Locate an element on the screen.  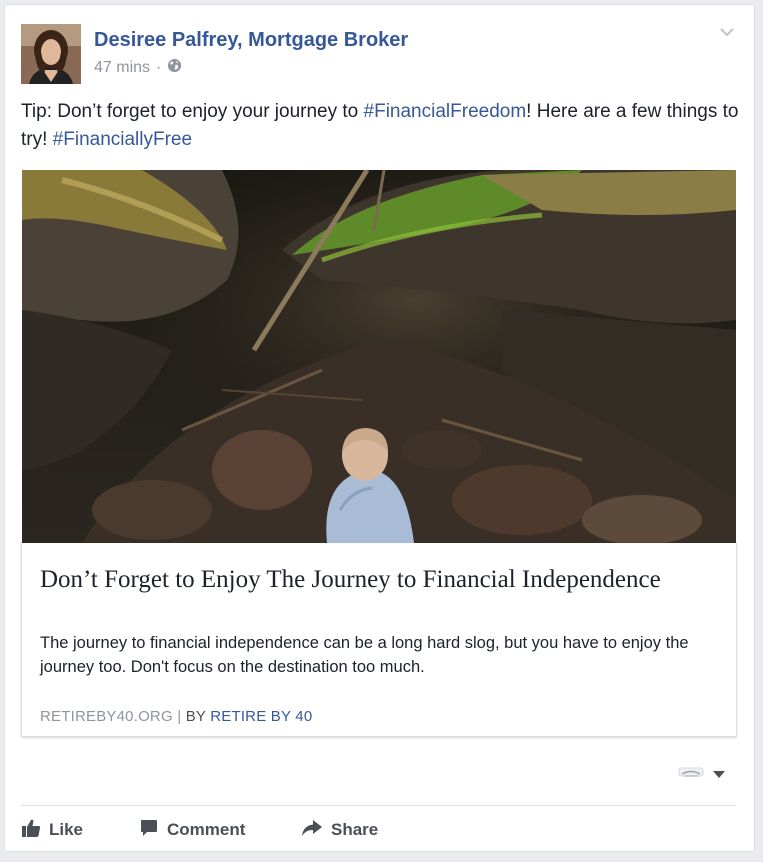
share-arrow-icon is located at coordinates (312, 830).